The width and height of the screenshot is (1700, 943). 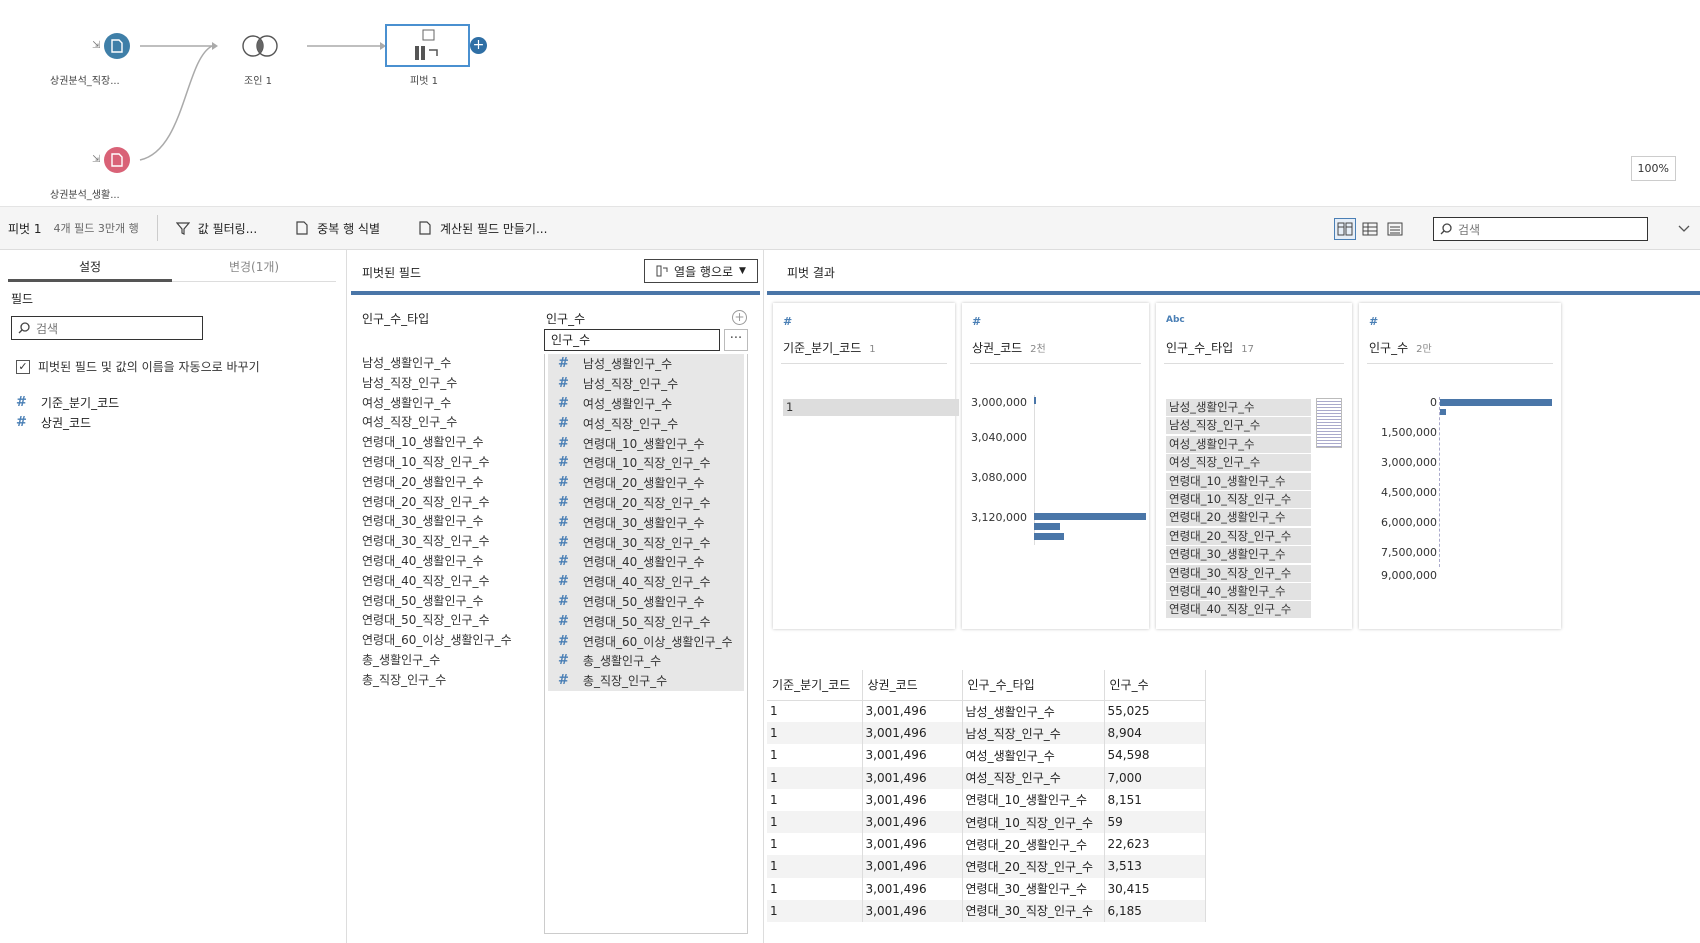 I want to click on mini-scrollbar, so click(x=1329, y=423).